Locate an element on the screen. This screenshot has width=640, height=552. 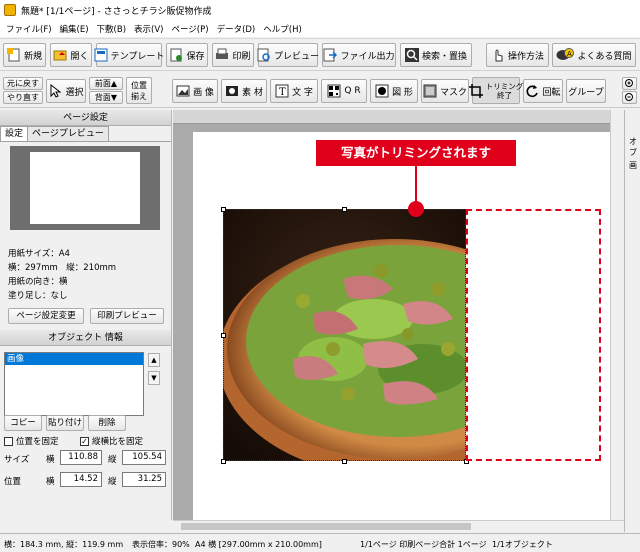
move-down-button: ▼ is located at coordinates (154, 378).